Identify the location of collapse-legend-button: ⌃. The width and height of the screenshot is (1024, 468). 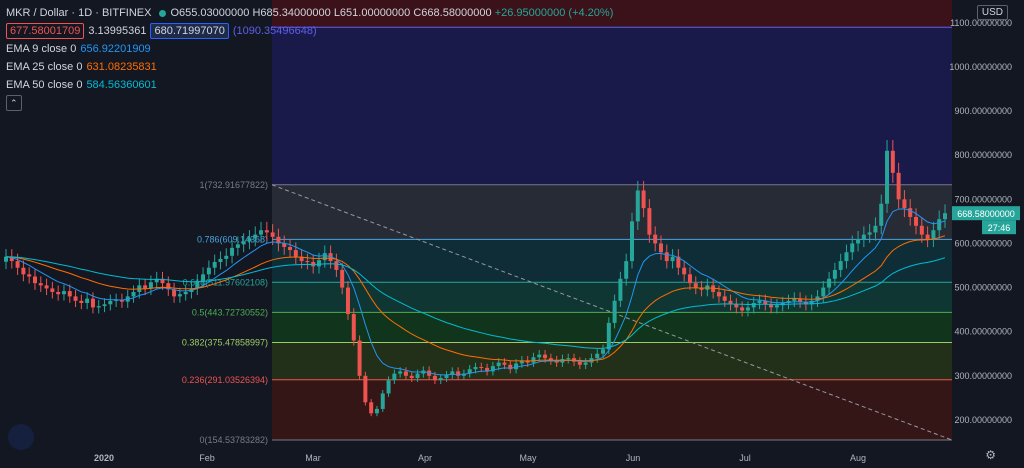
(309, 103).